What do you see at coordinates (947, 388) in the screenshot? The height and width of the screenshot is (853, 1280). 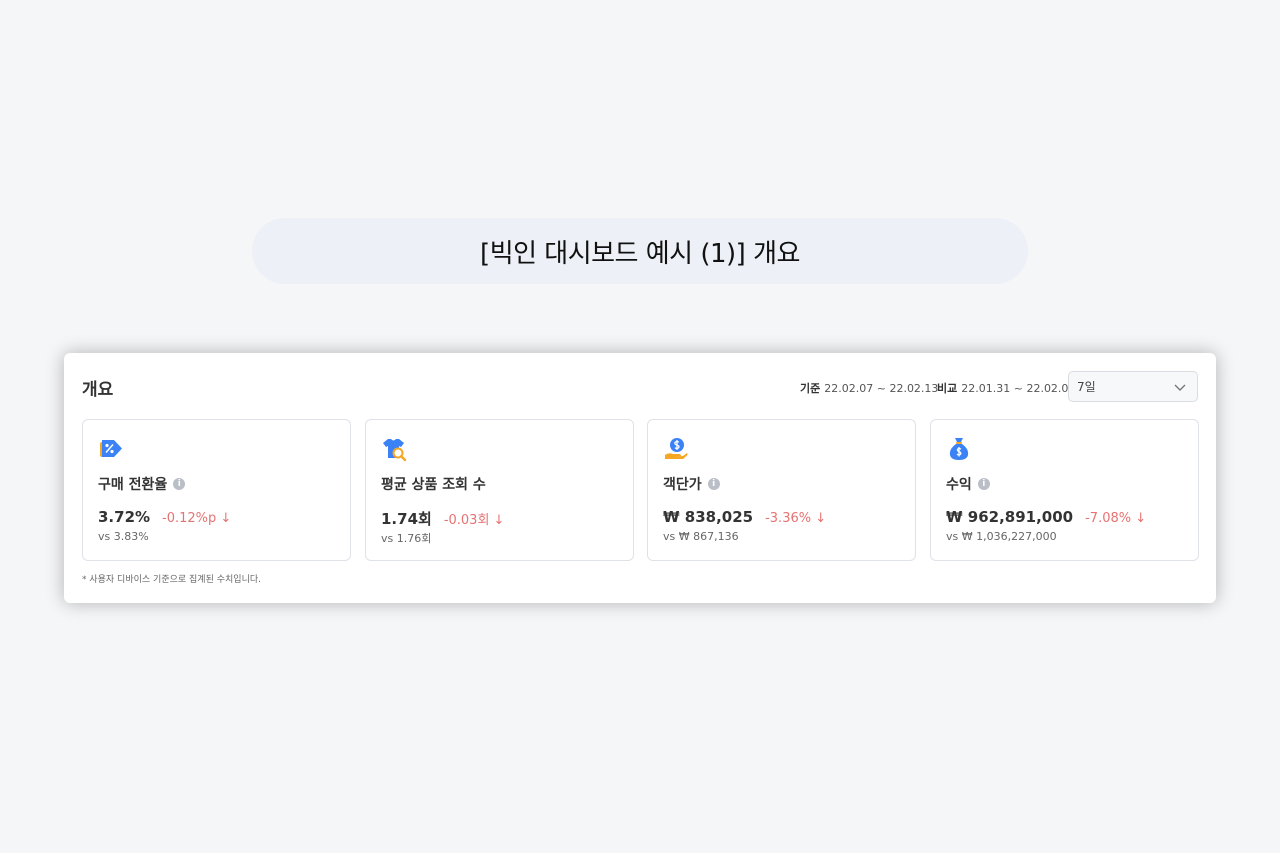 I see `compare-period-label: 비교` at bounding box center [947, 388].